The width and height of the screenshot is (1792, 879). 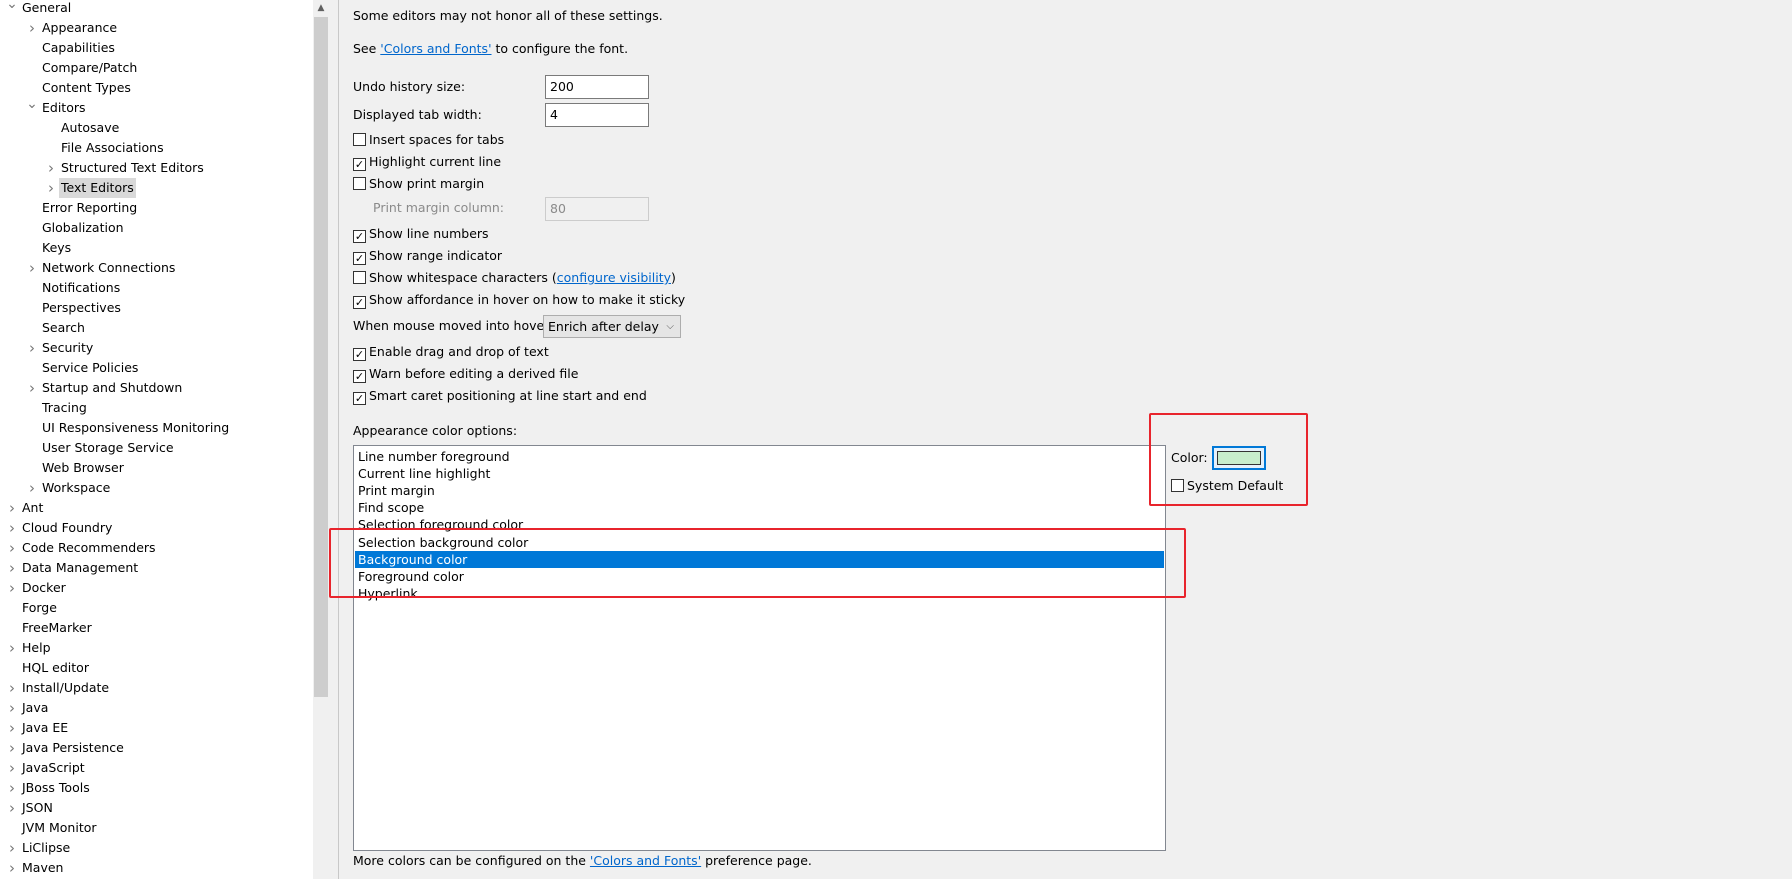 I want to click on tree-item: › Text Editors, so click(x=156, y=188).